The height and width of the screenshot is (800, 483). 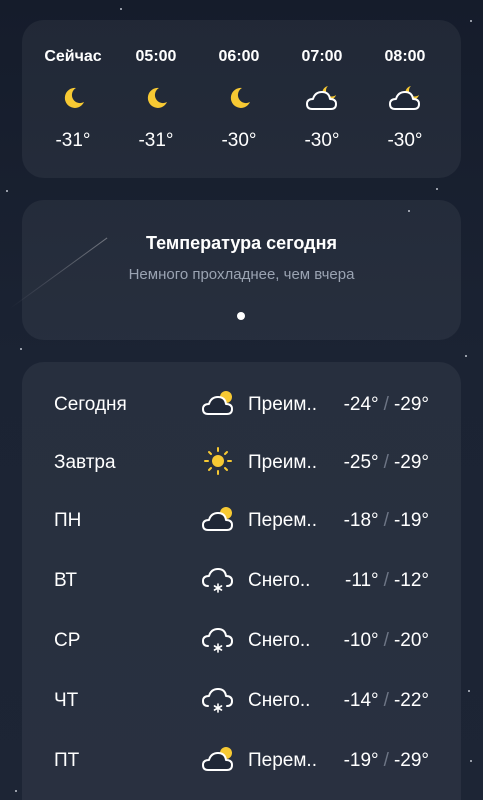 I want to click on high-temp: -19°, so click(x=361, y=760).